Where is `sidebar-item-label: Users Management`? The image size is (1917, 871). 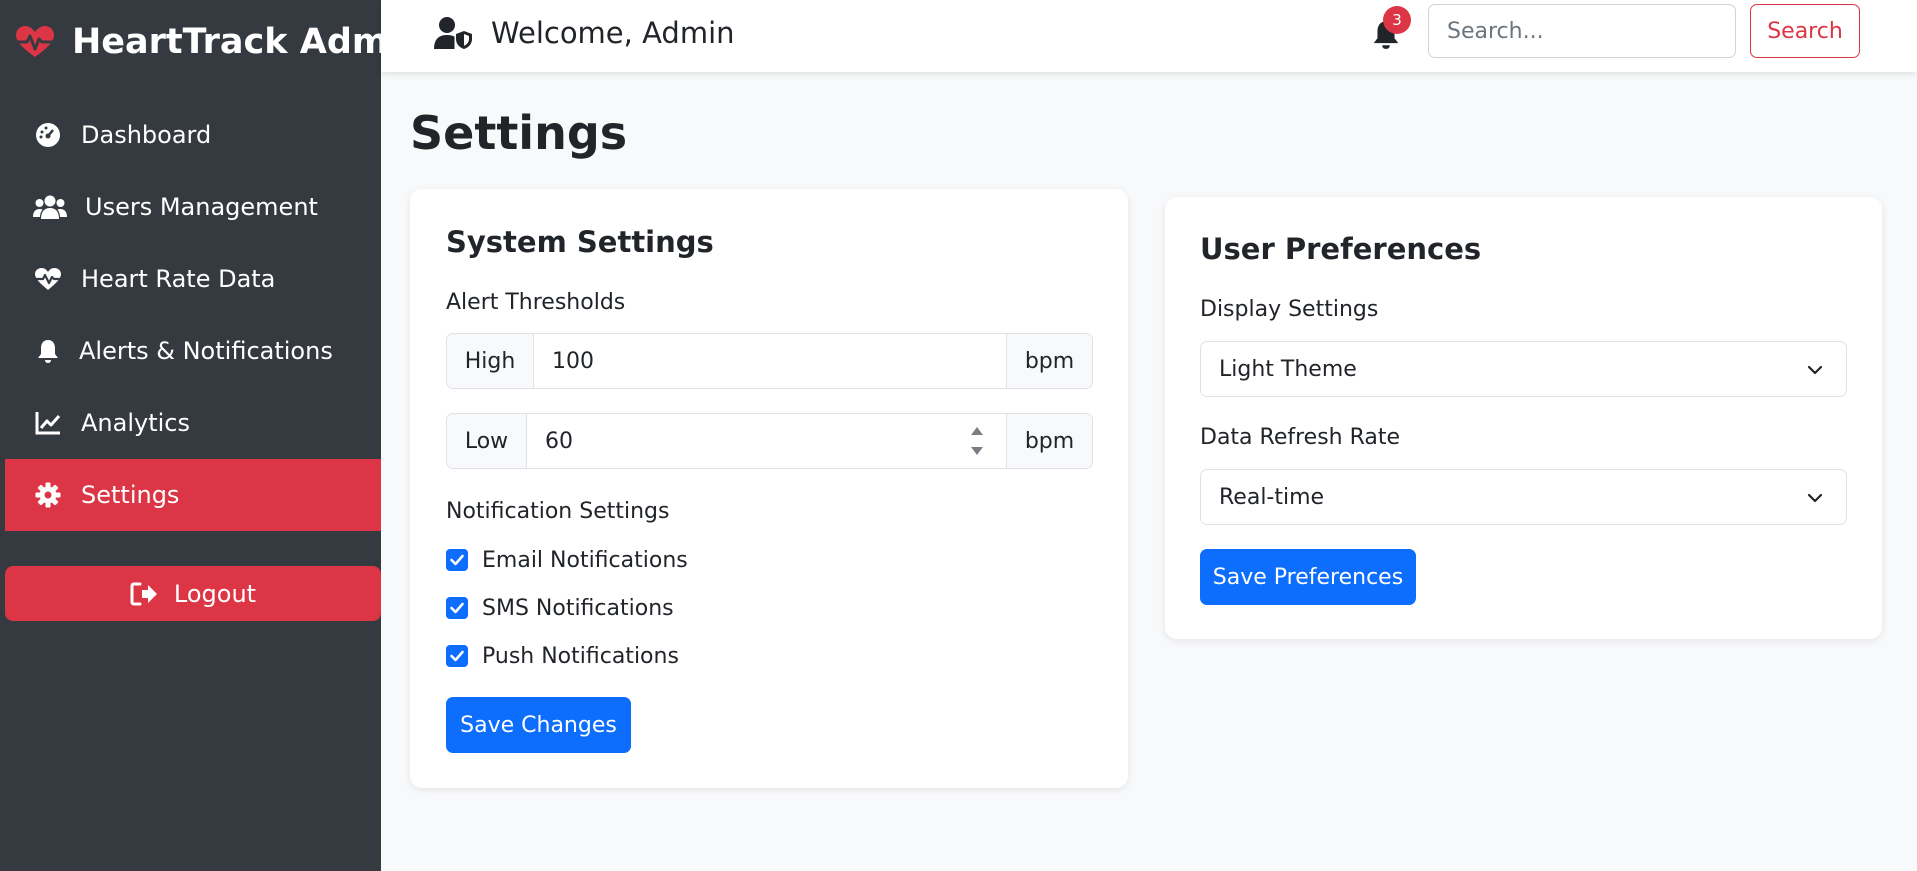 sidebar-item-label: Users Management is located at coordinates (201, 207).